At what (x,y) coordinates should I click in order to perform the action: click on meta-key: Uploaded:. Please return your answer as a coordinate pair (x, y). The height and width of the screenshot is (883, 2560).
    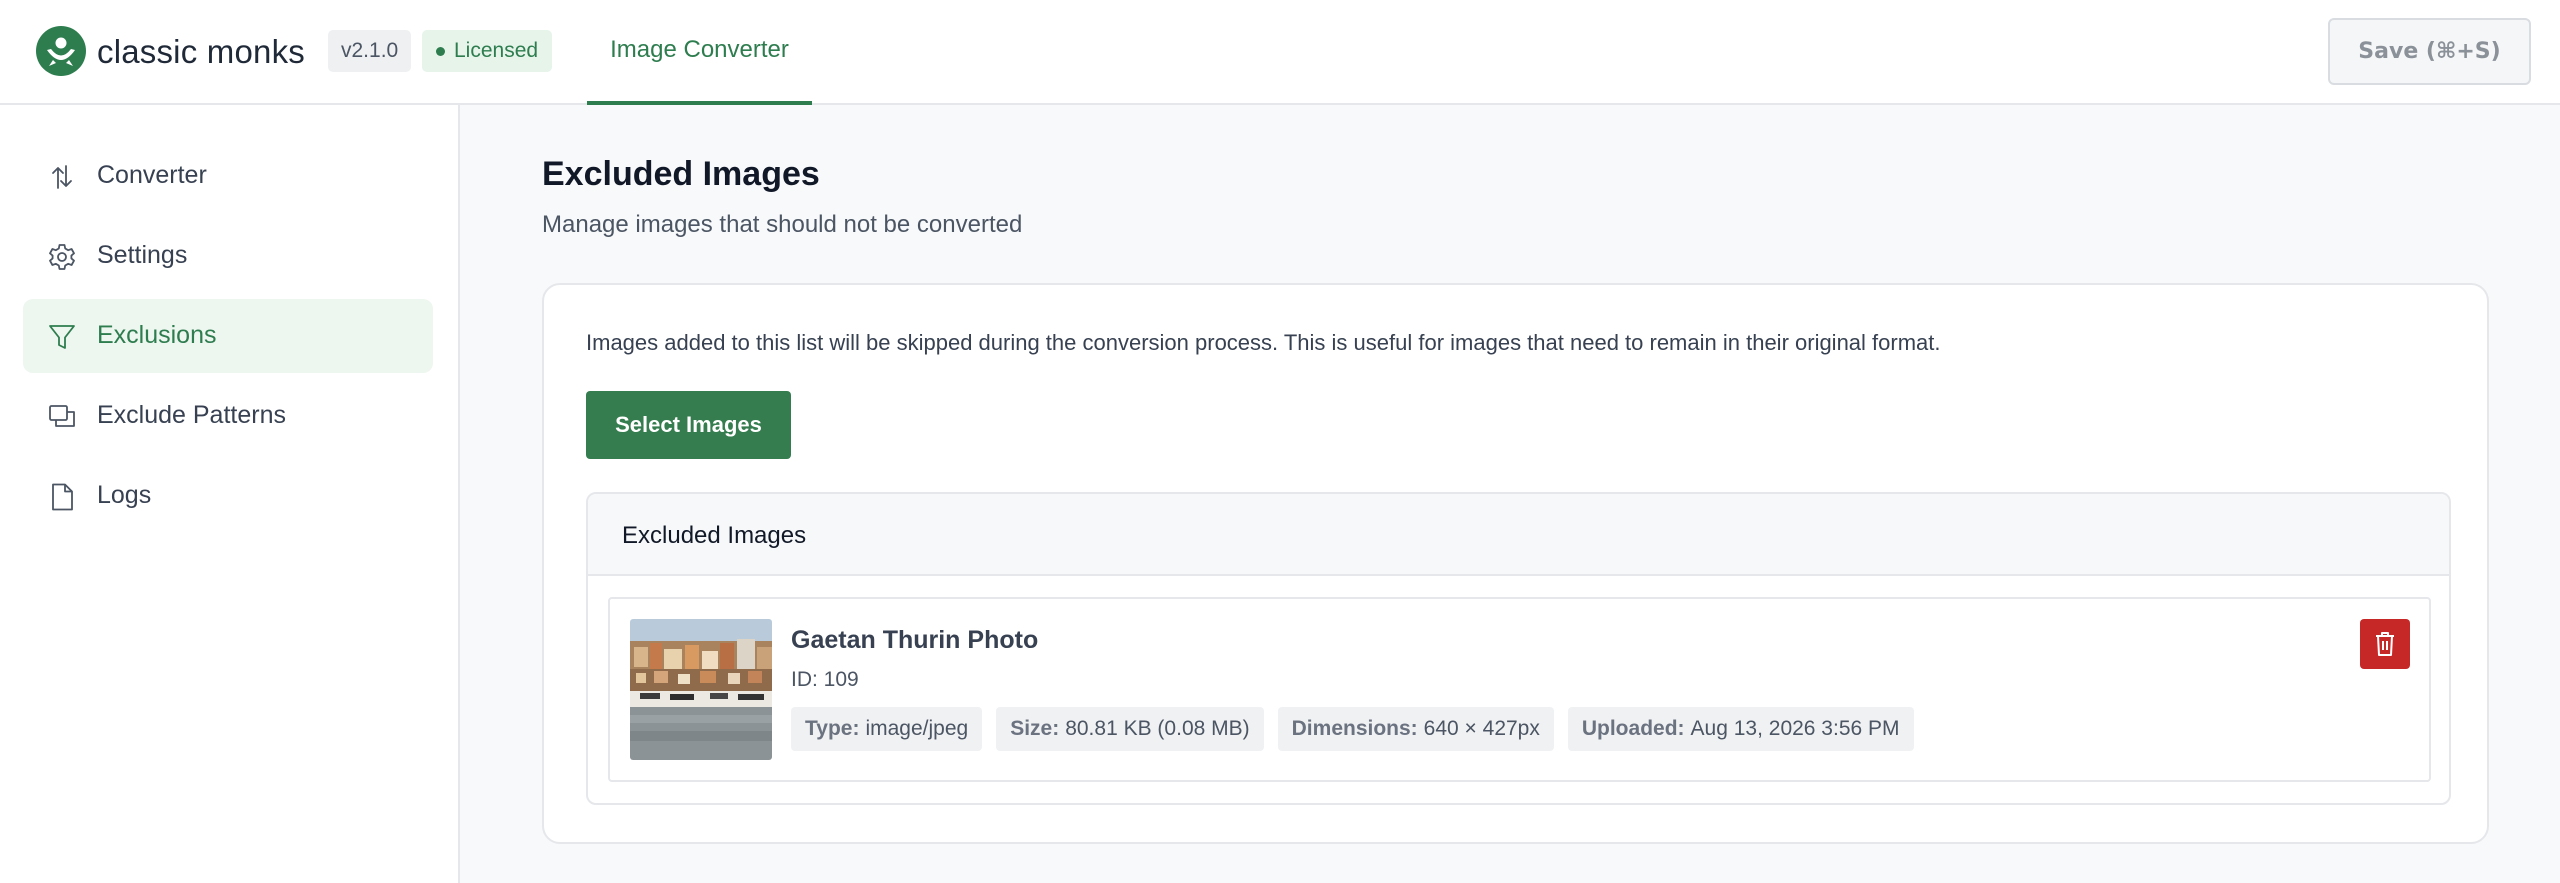
    Looking at the image, I should click on (1633, 728).